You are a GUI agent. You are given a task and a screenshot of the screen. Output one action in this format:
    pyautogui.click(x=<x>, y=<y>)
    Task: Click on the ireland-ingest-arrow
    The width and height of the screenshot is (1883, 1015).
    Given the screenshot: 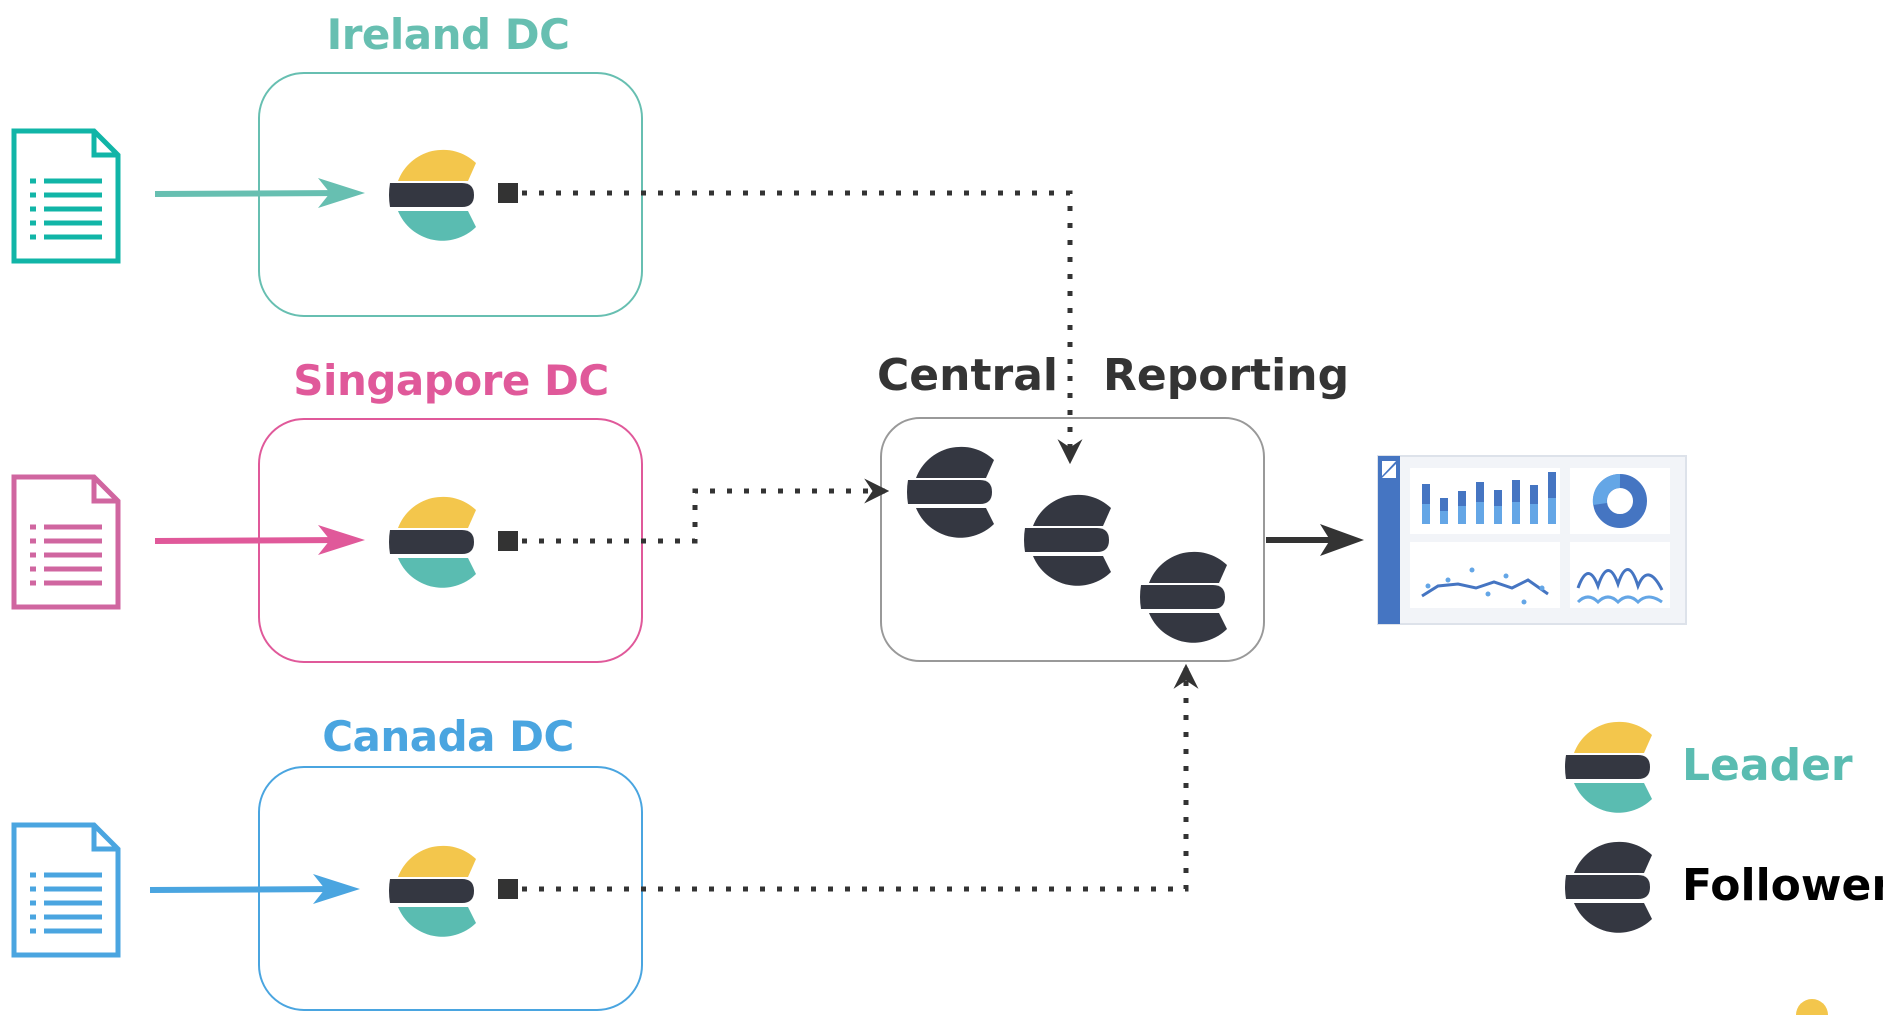 What is the action you would take?
    pyautogui.click(x=259, y=193)
    